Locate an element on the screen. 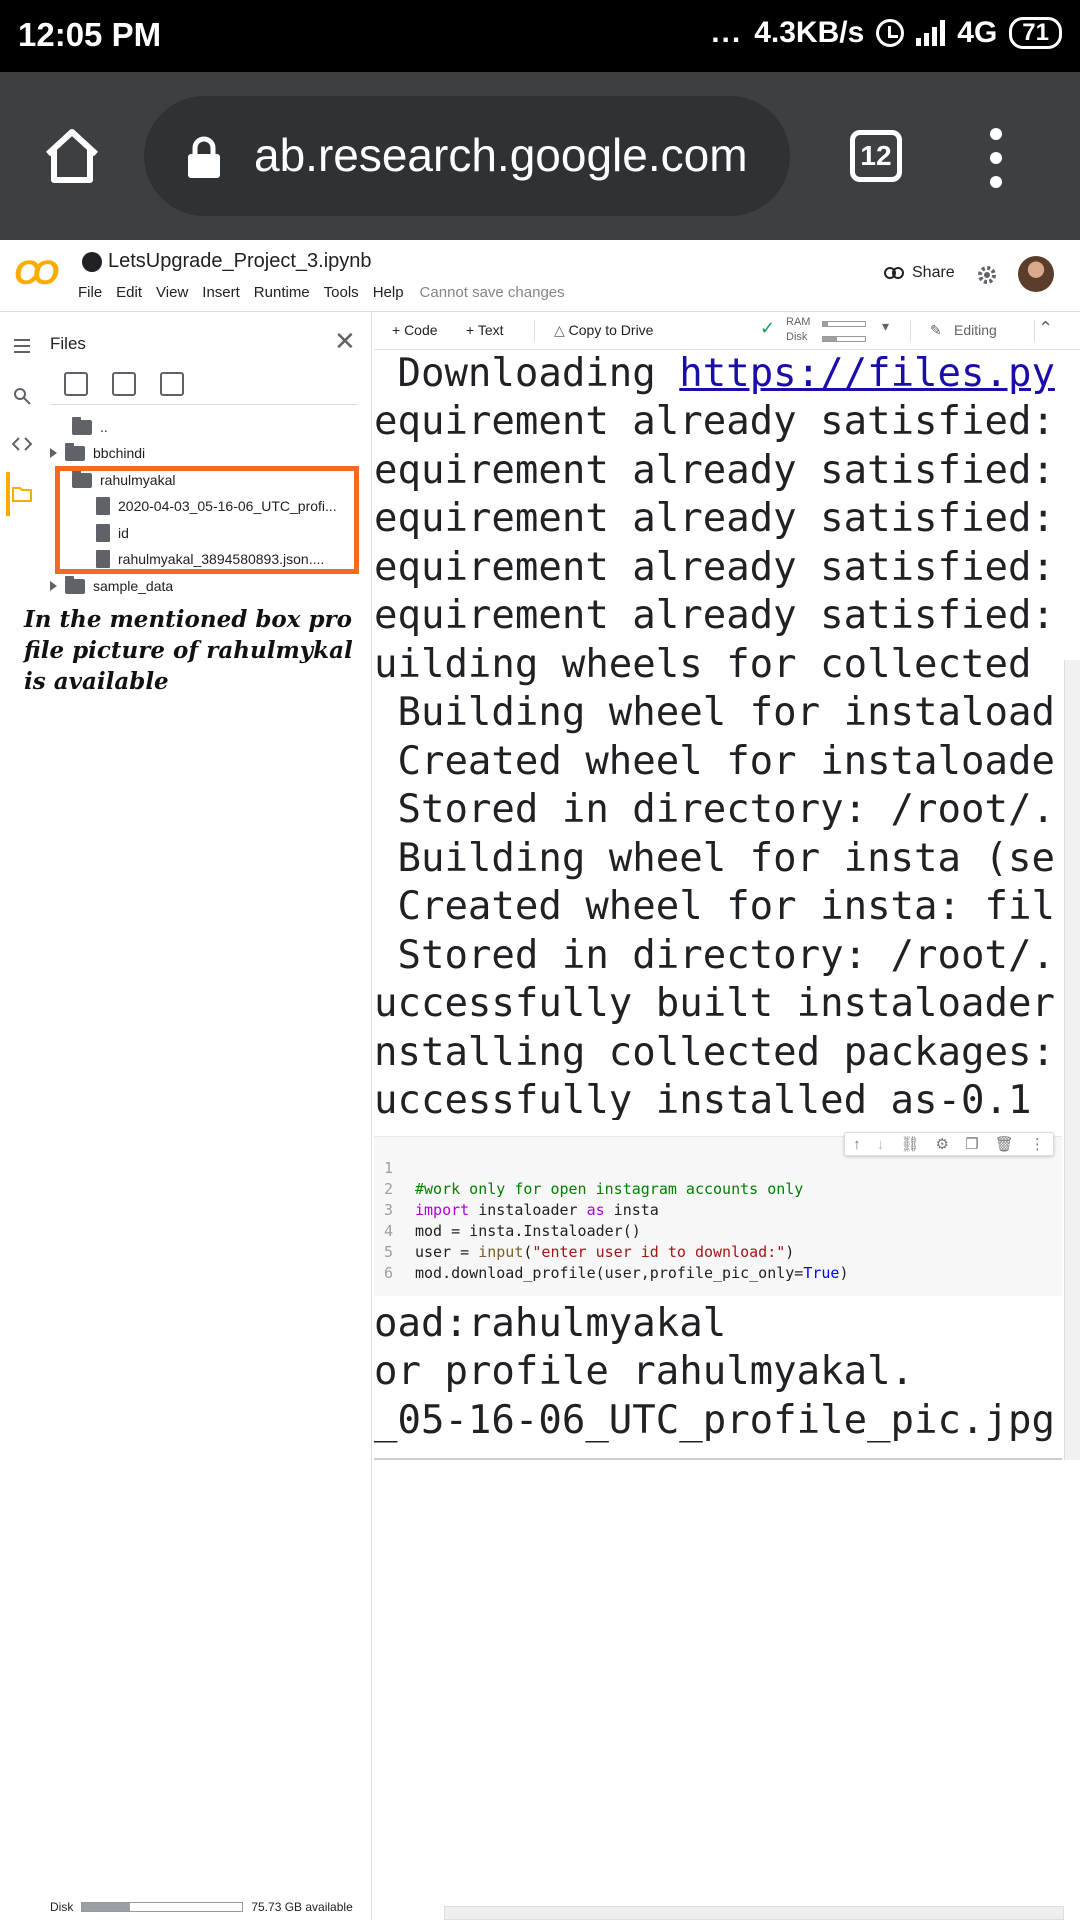 This screenshot has height=1920, width=1080. search-icon is located at coordinates (22, 396).